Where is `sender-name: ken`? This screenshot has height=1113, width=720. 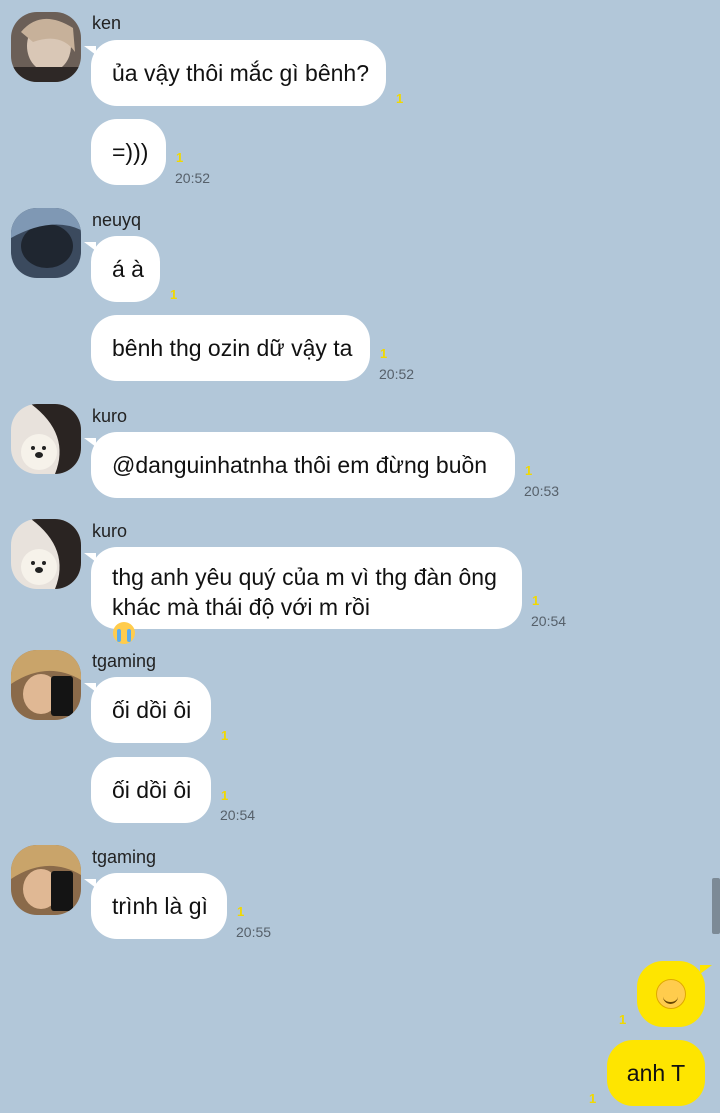 sender-name: ken is located at coordinates (107, 23).